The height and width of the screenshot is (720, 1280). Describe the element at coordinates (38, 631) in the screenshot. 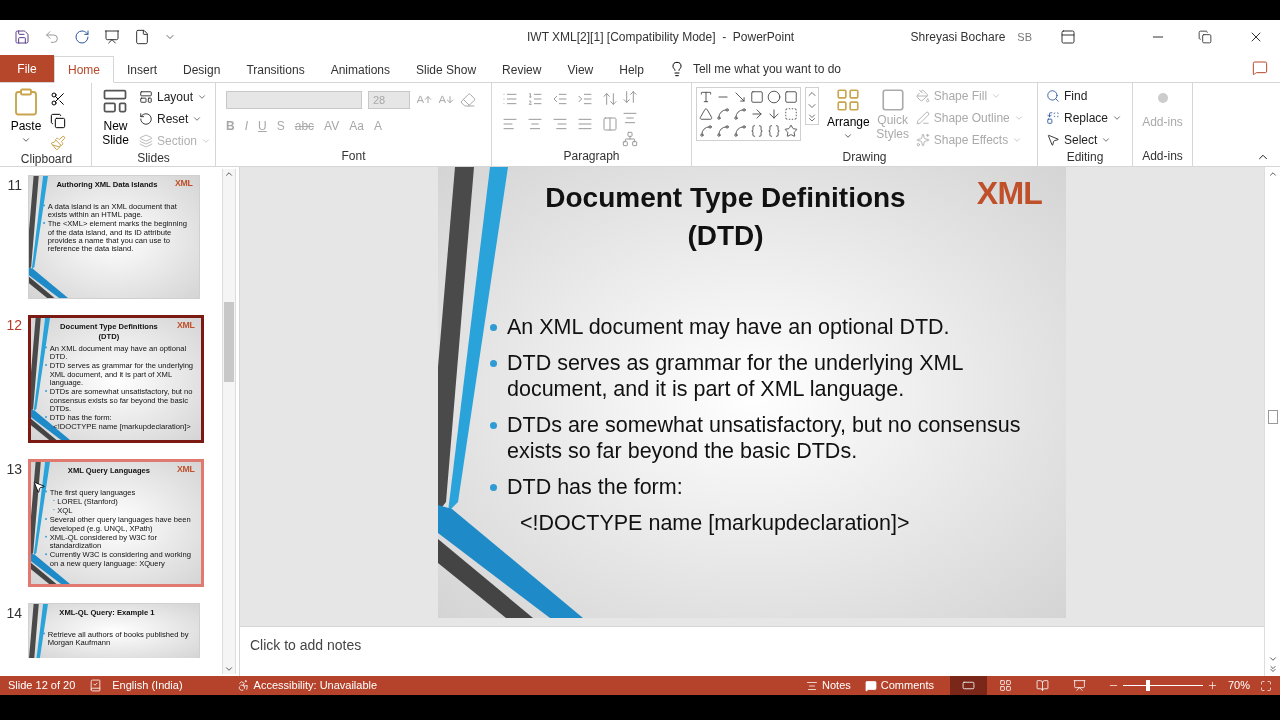

I see `slide-decoration-drawing` at that location.